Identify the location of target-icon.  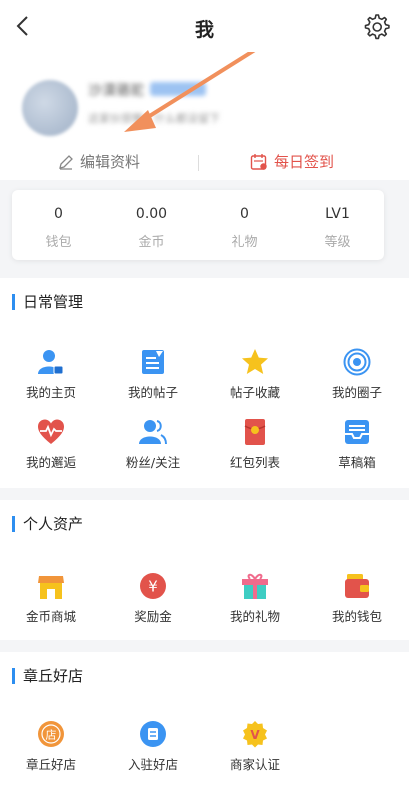
(357, 362).